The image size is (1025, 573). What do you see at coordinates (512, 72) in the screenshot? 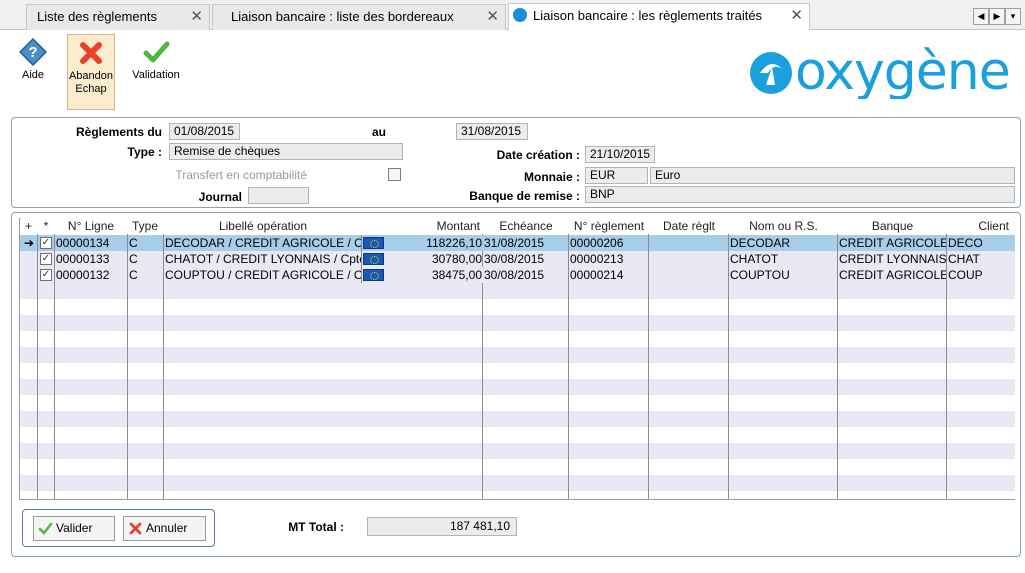
I see `toolbar: ? Aide Abandon Echap Validation oxygène` at bounding box center [512, 72].